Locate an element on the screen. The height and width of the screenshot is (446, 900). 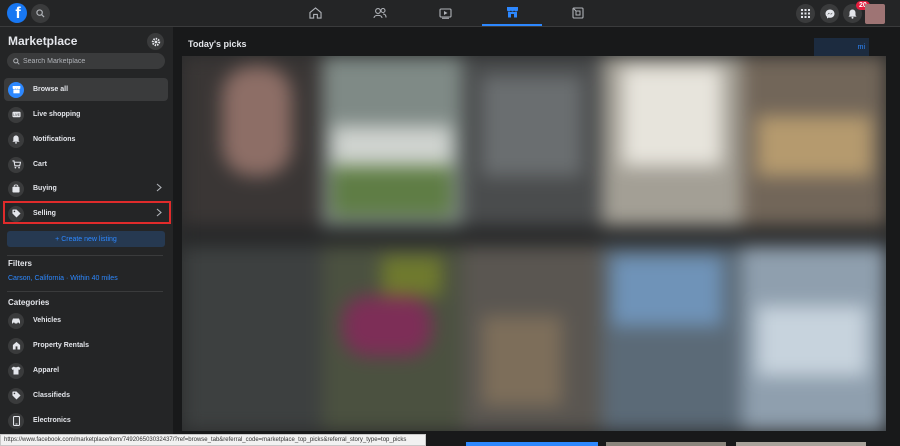
tab-home is located at coordinates (315, 13).